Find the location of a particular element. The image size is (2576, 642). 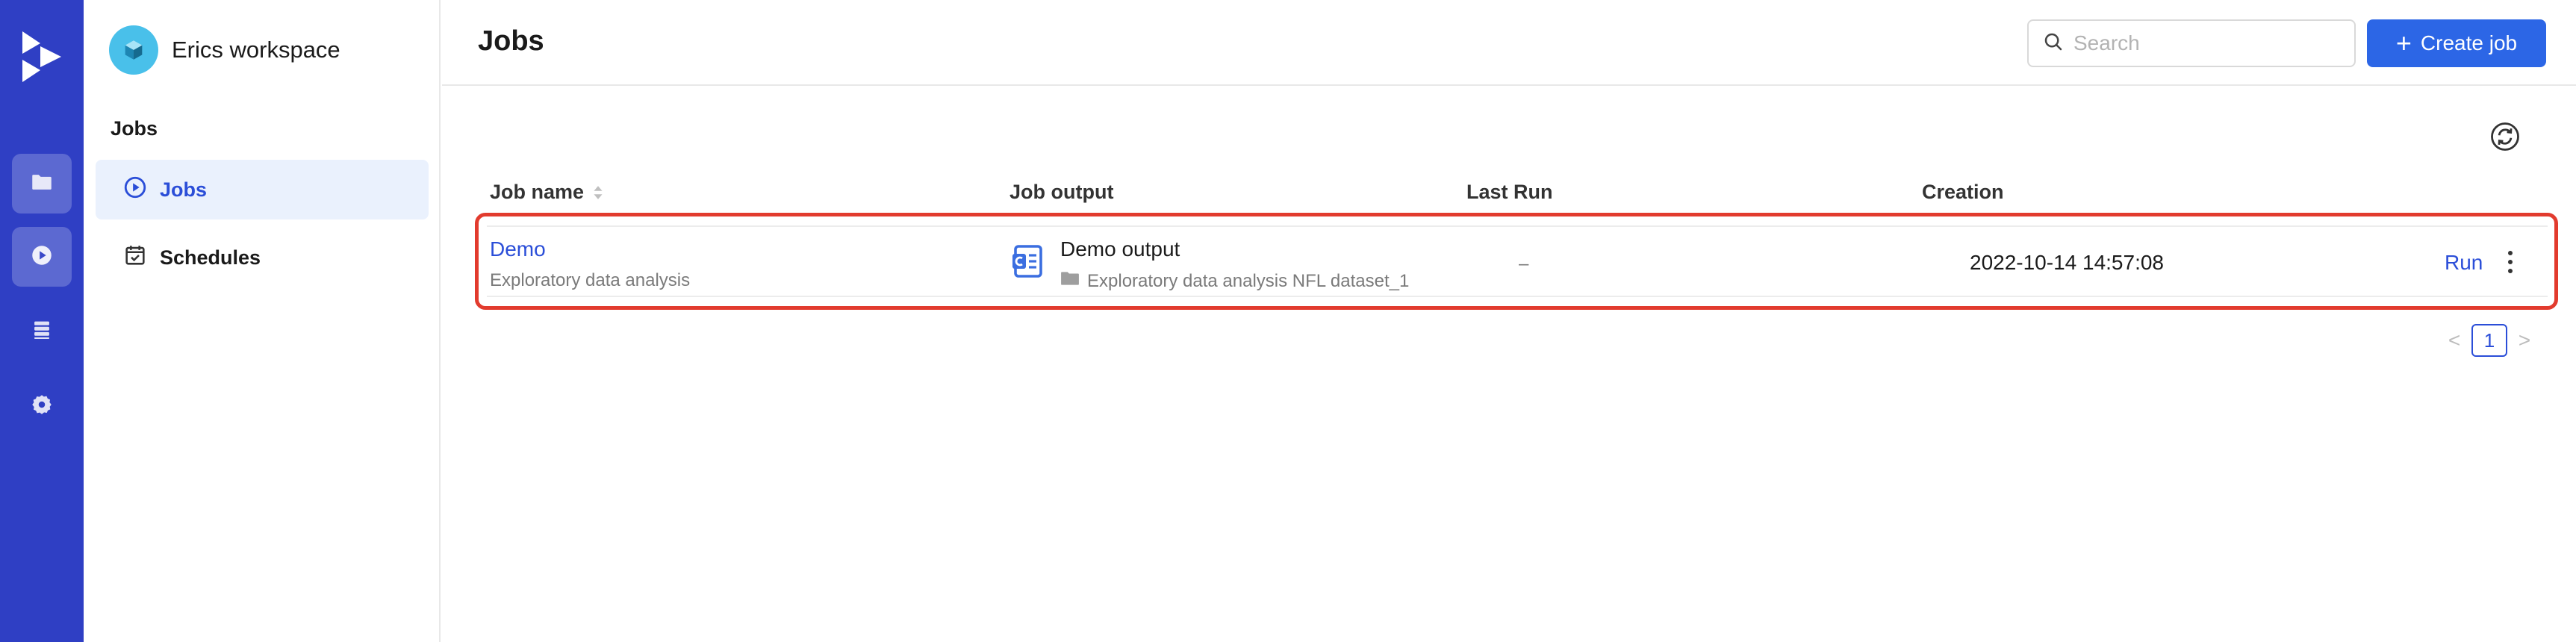

calendar-icon is located at coordinates (141, 258).